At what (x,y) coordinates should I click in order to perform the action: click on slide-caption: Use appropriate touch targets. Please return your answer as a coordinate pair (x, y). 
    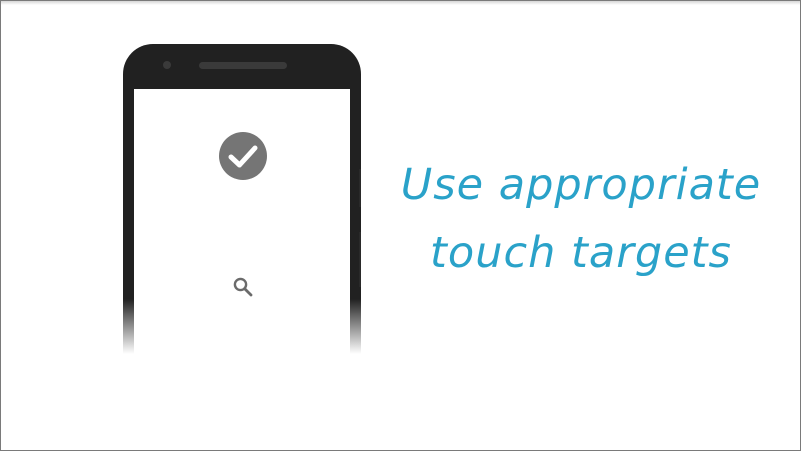
    Looking at the image, I should click on (581, 219).